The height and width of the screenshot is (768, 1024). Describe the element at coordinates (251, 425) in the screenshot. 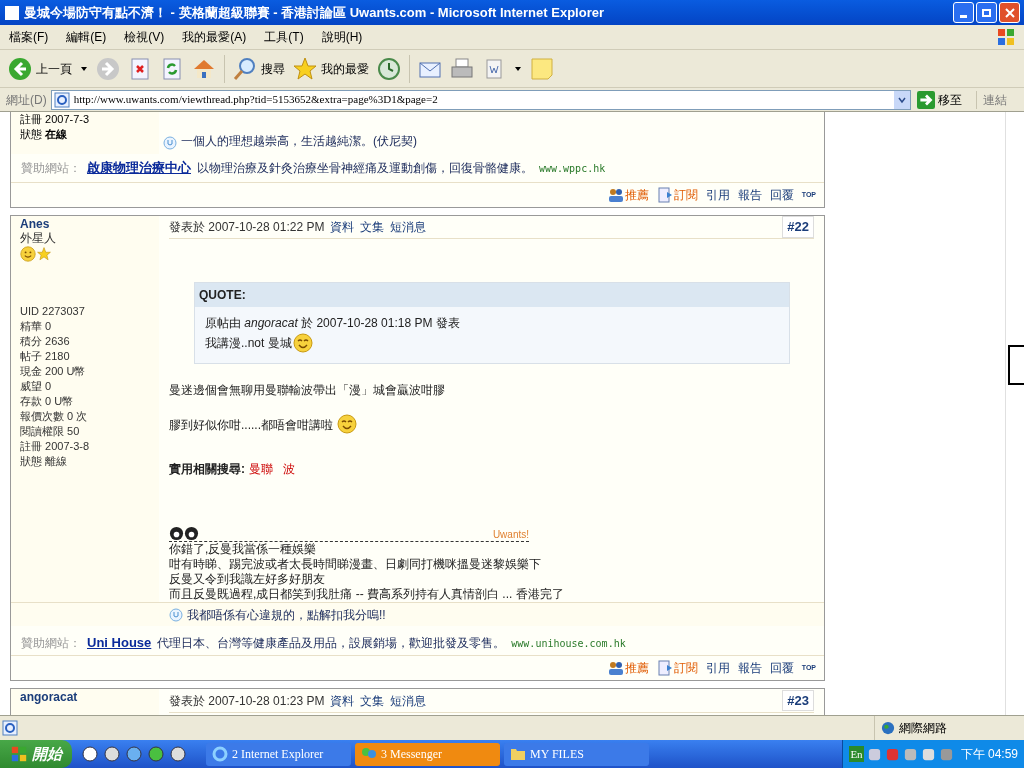

I see `post-text: 膠到好似你咁......都唔會咁講啦` at that location.